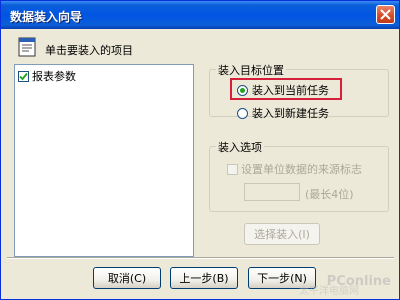 This screenshot has width=400, height=300. I want to click on length-hint: (最长4位), so click(329, 194).